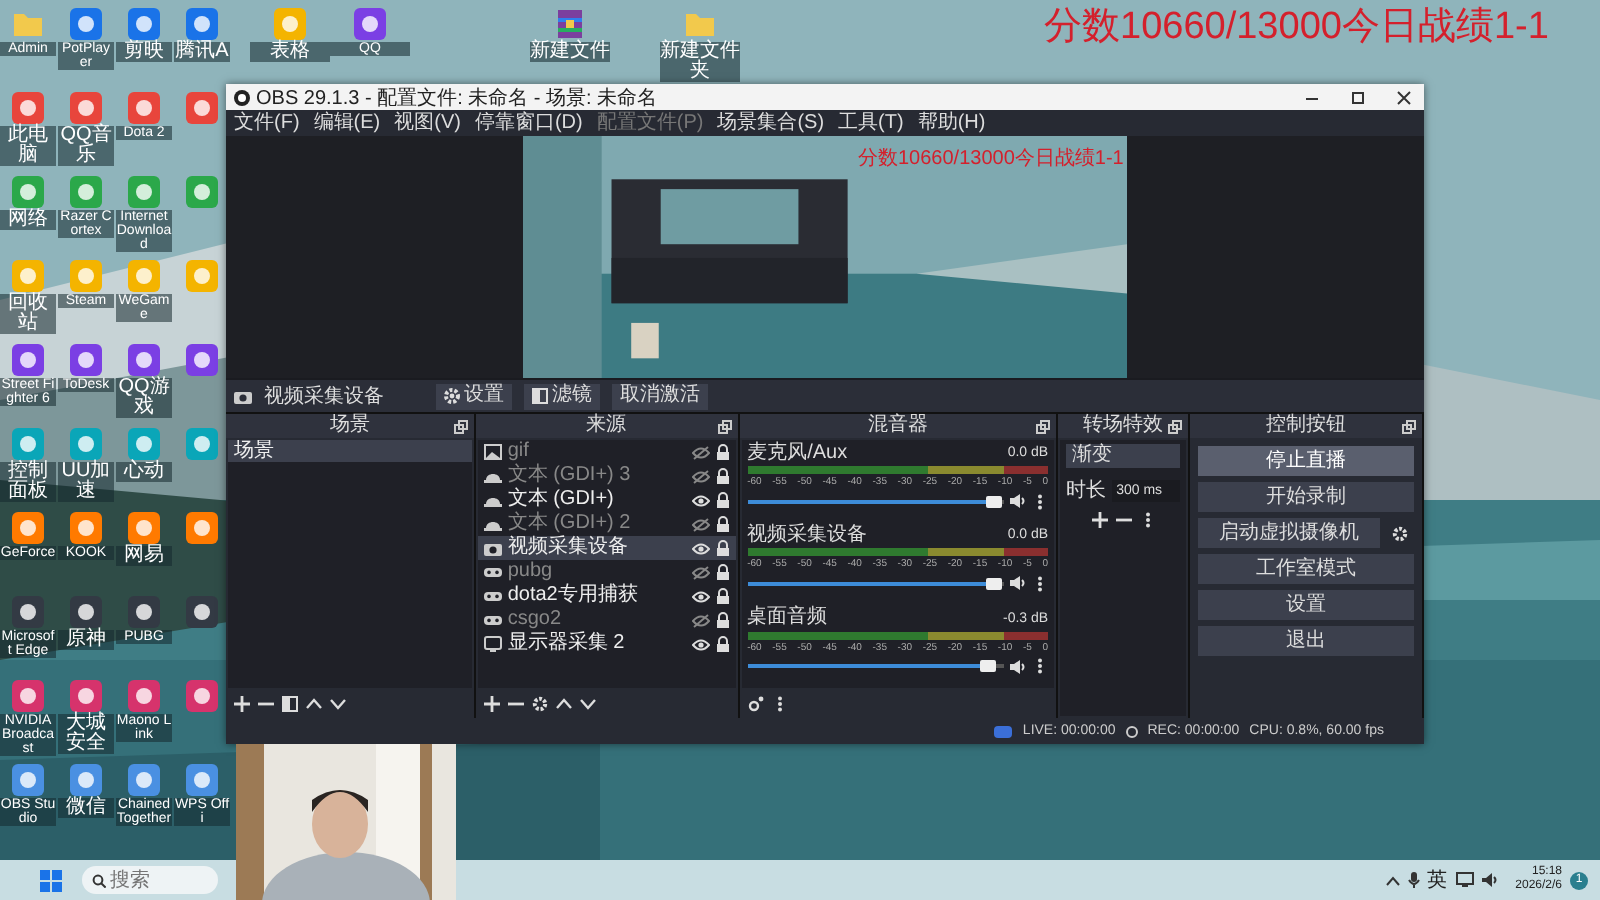 The height and width of the screenshot is (900, 1600). I want to click on monitor-icon, so click(1464, 880).